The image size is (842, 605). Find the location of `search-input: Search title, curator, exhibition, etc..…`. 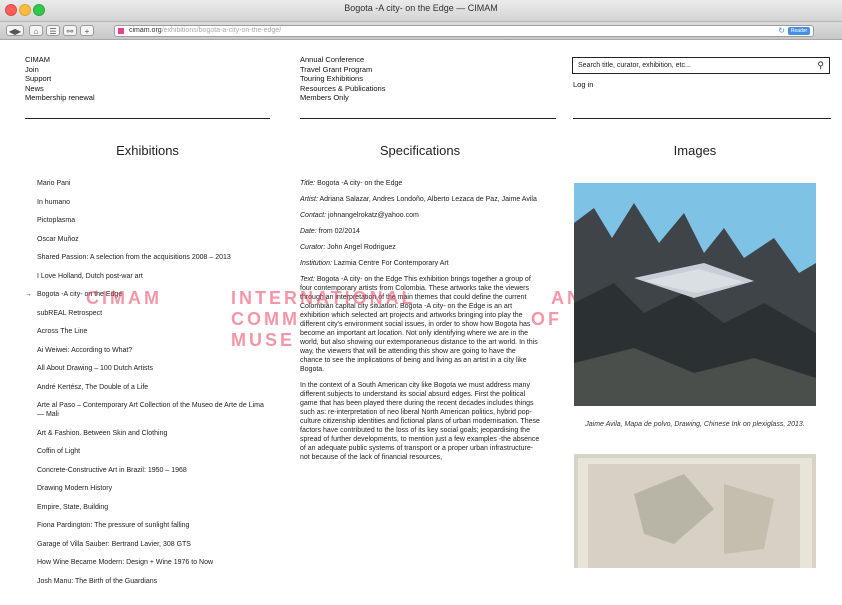

search-input: Search title, curator, exhibition, etc..… is located at coordinates (701, 65).